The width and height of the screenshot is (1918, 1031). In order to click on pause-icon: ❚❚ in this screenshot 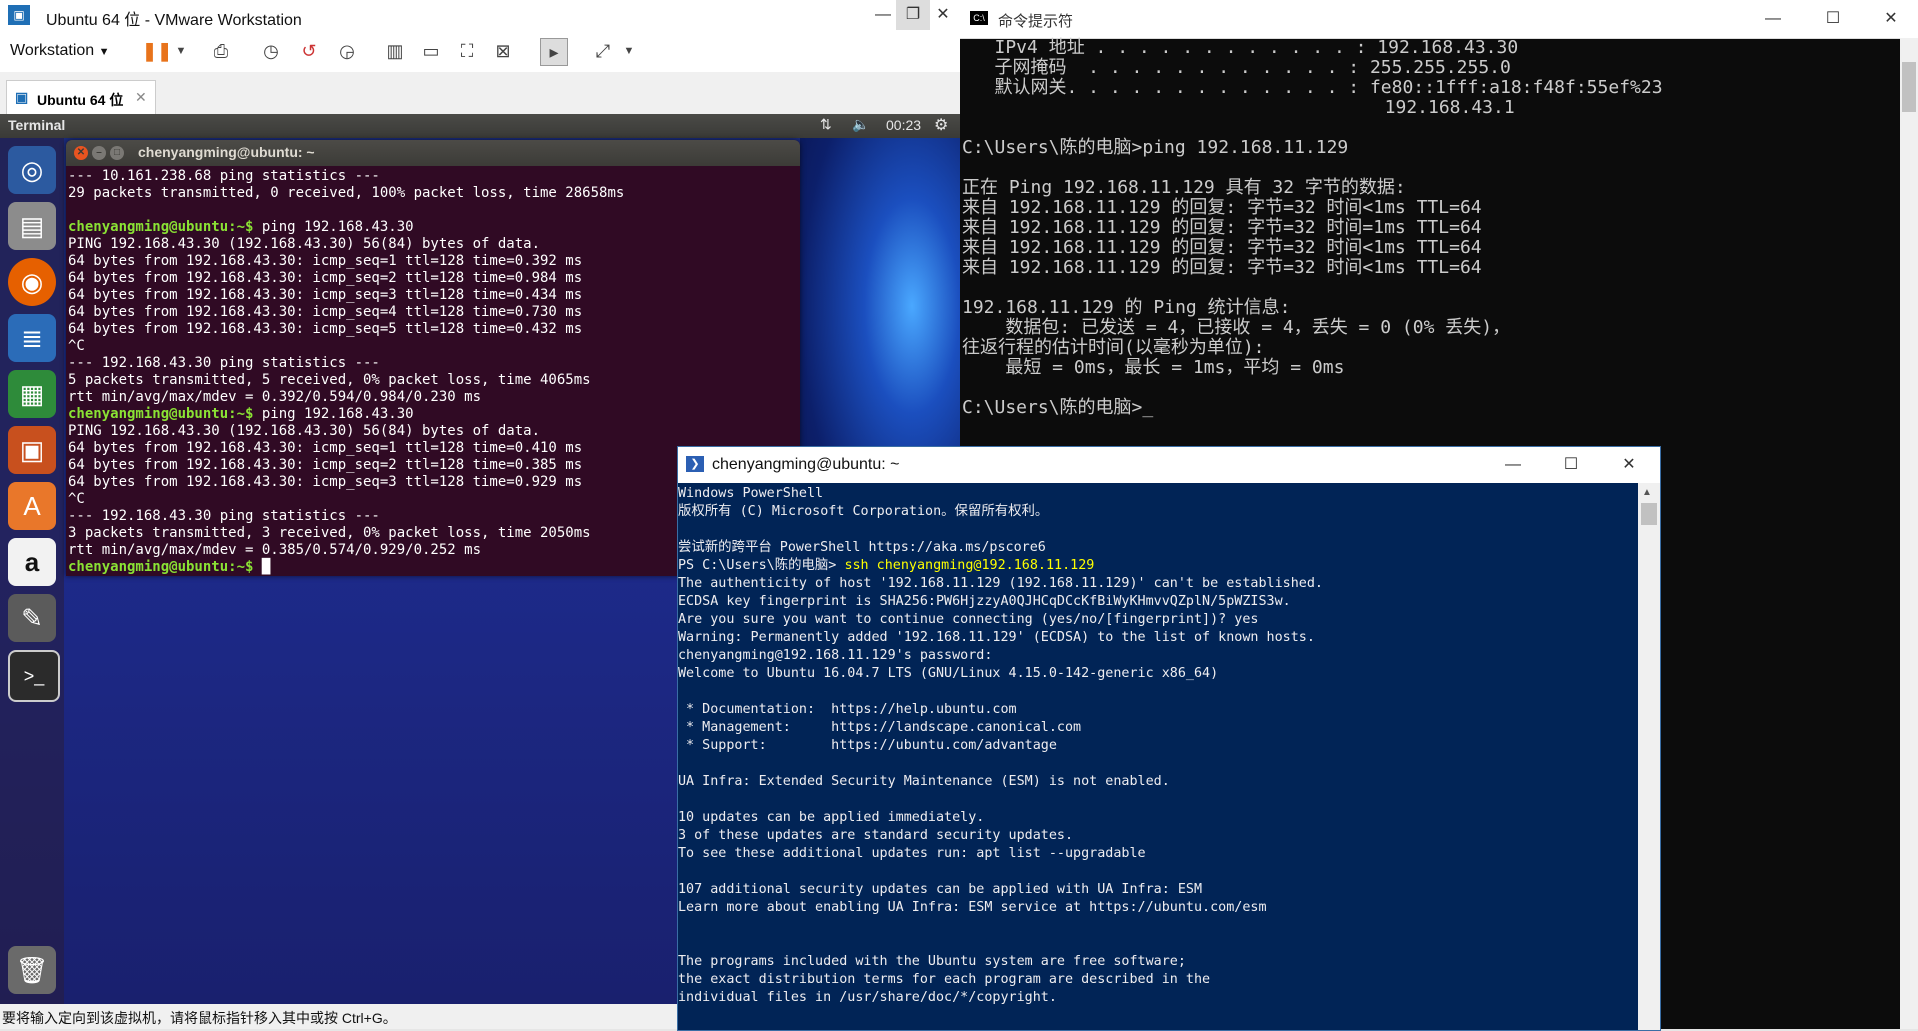, I will do `click(157, 51)`.